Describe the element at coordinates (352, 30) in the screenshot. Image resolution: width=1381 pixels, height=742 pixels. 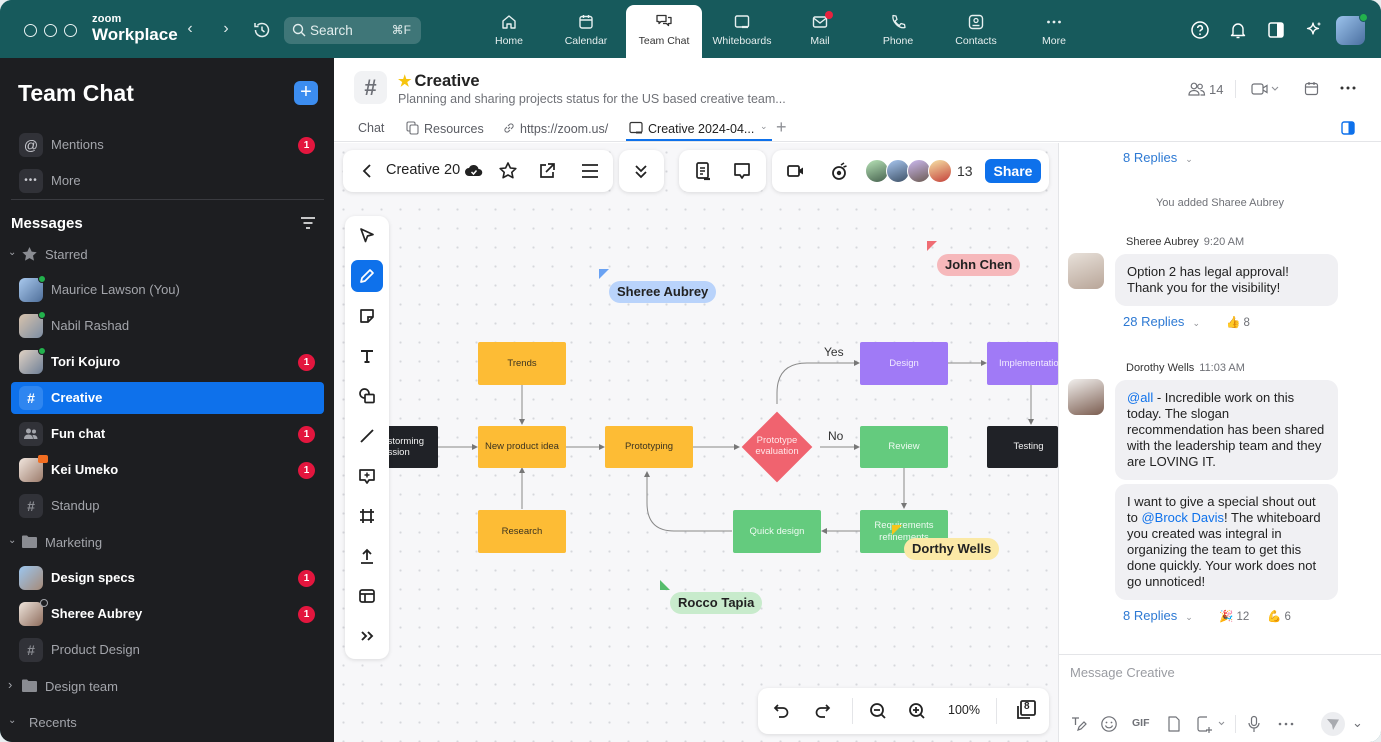
I see `search-bar: Search ⌘F` at that location.